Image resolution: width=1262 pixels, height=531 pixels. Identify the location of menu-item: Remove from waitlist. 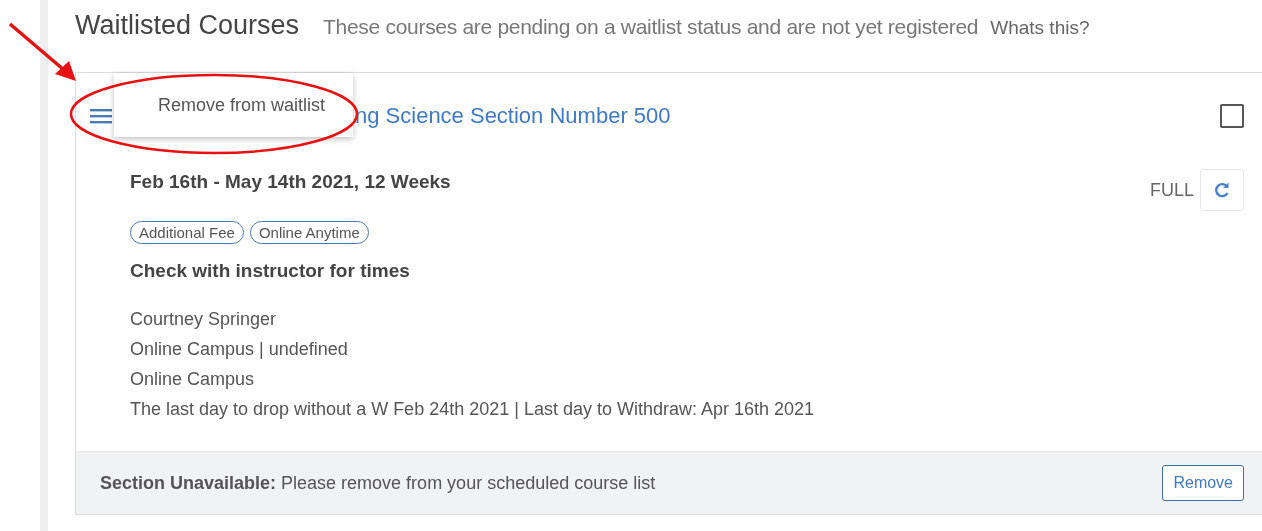
(242, 105).